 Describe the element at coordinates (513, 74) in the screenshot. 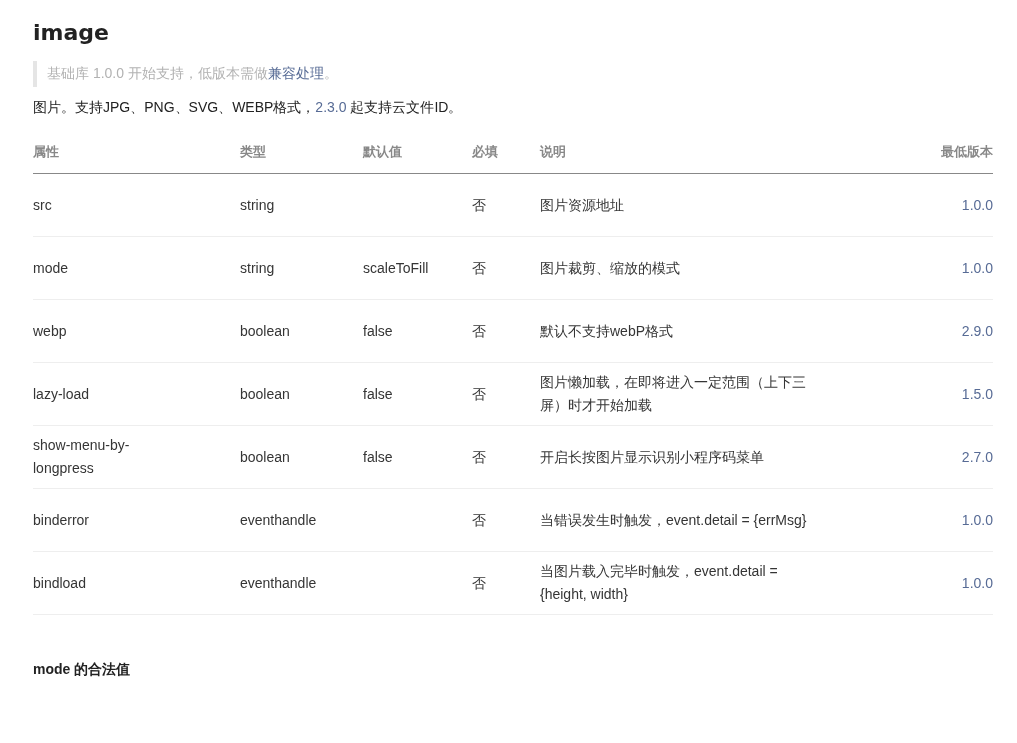

I see `note-quote: 基础库 1.0.0 开始支持，低版本需做兼容处理。` at that location.